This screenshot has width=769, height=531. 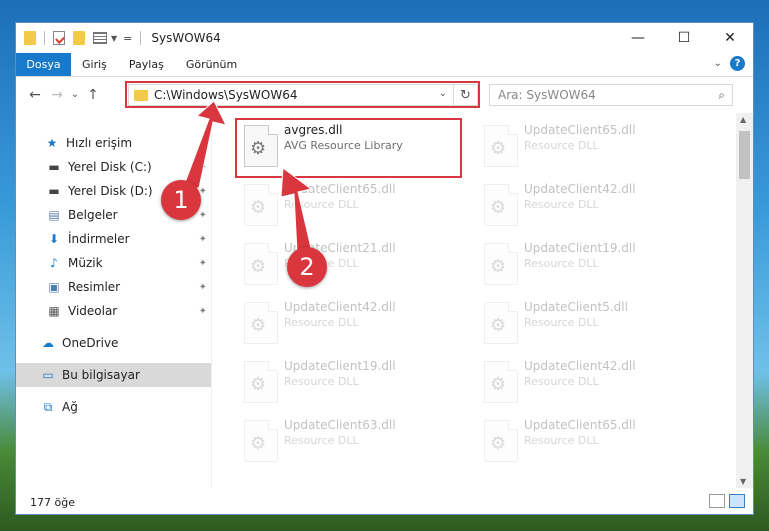 I want to click on annotation-arrows, so click(x=247, y=176).